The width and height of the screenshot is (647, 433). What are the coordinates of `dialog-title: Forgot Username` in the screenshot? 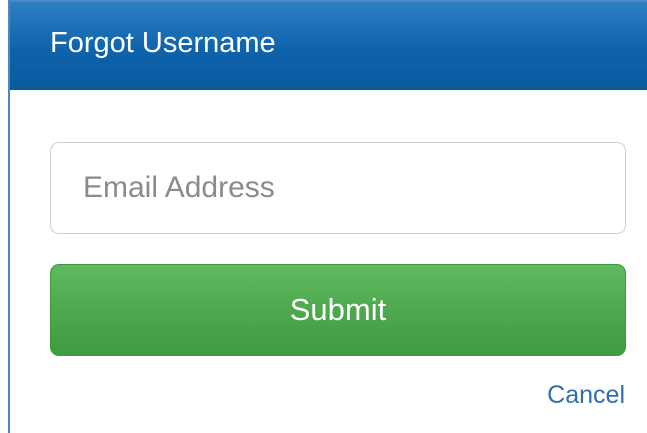 It's located at (163, 43).